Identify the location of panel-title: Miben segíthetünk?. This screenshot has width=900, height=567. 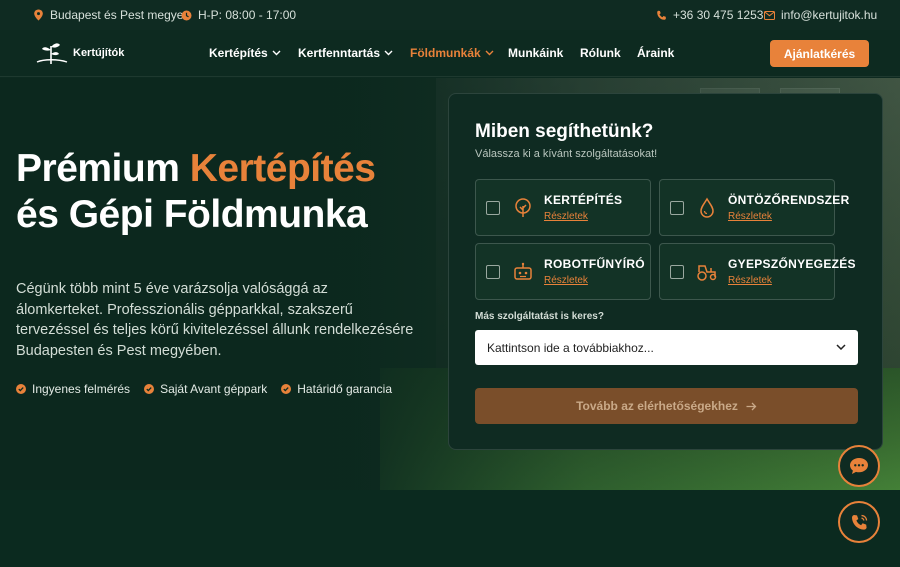
(564, 131).